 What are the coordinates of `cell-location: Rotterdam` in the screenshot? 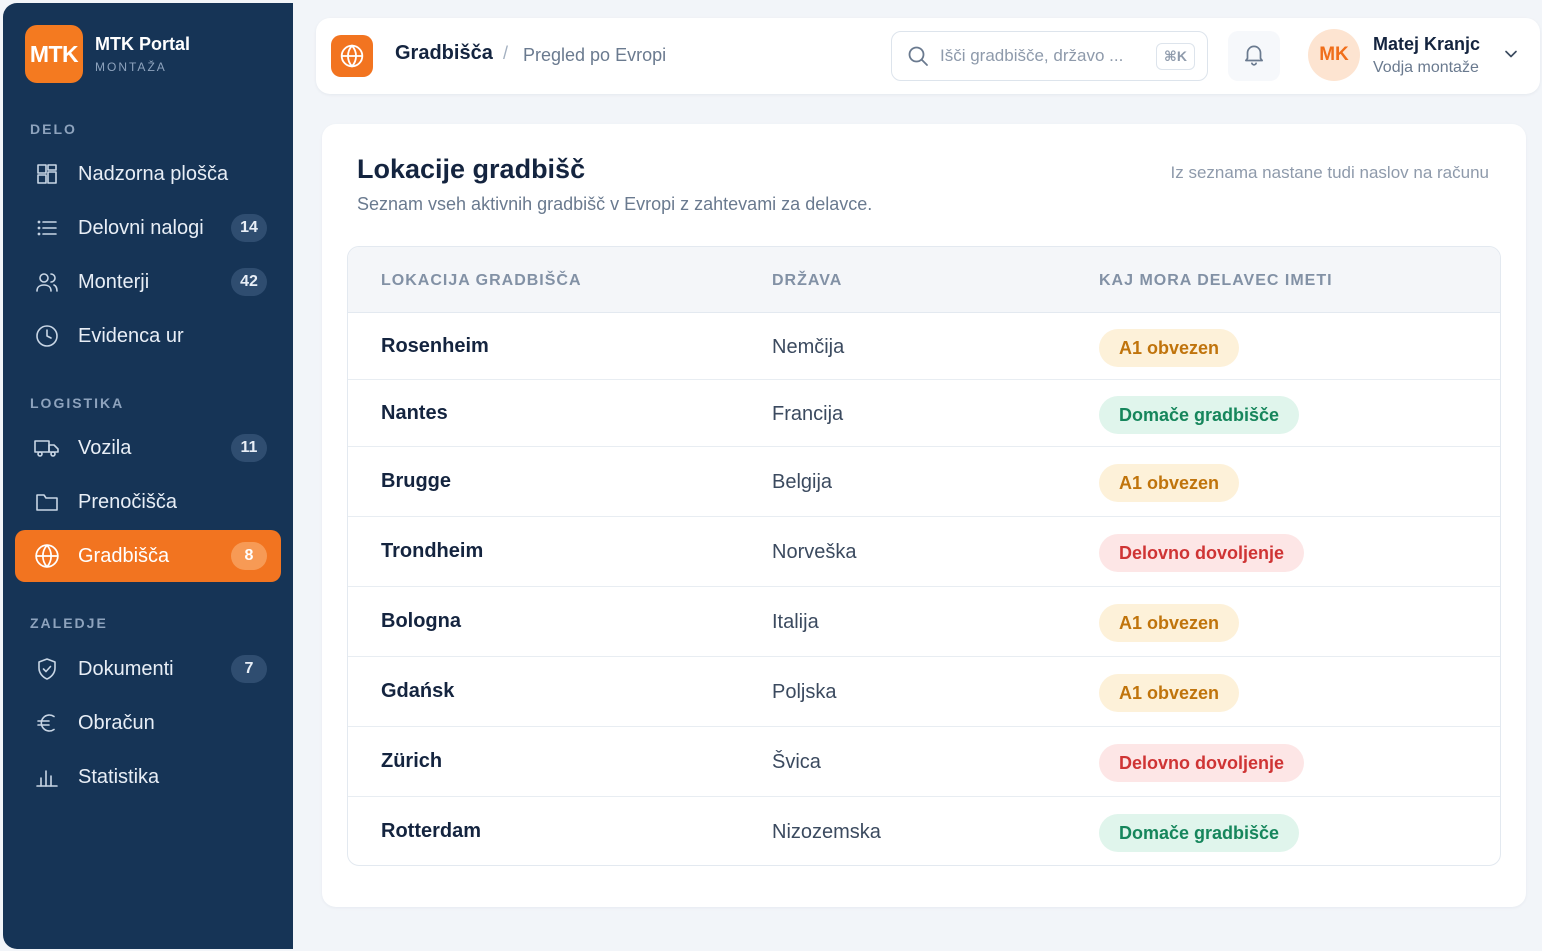 It's located at (431, 831).